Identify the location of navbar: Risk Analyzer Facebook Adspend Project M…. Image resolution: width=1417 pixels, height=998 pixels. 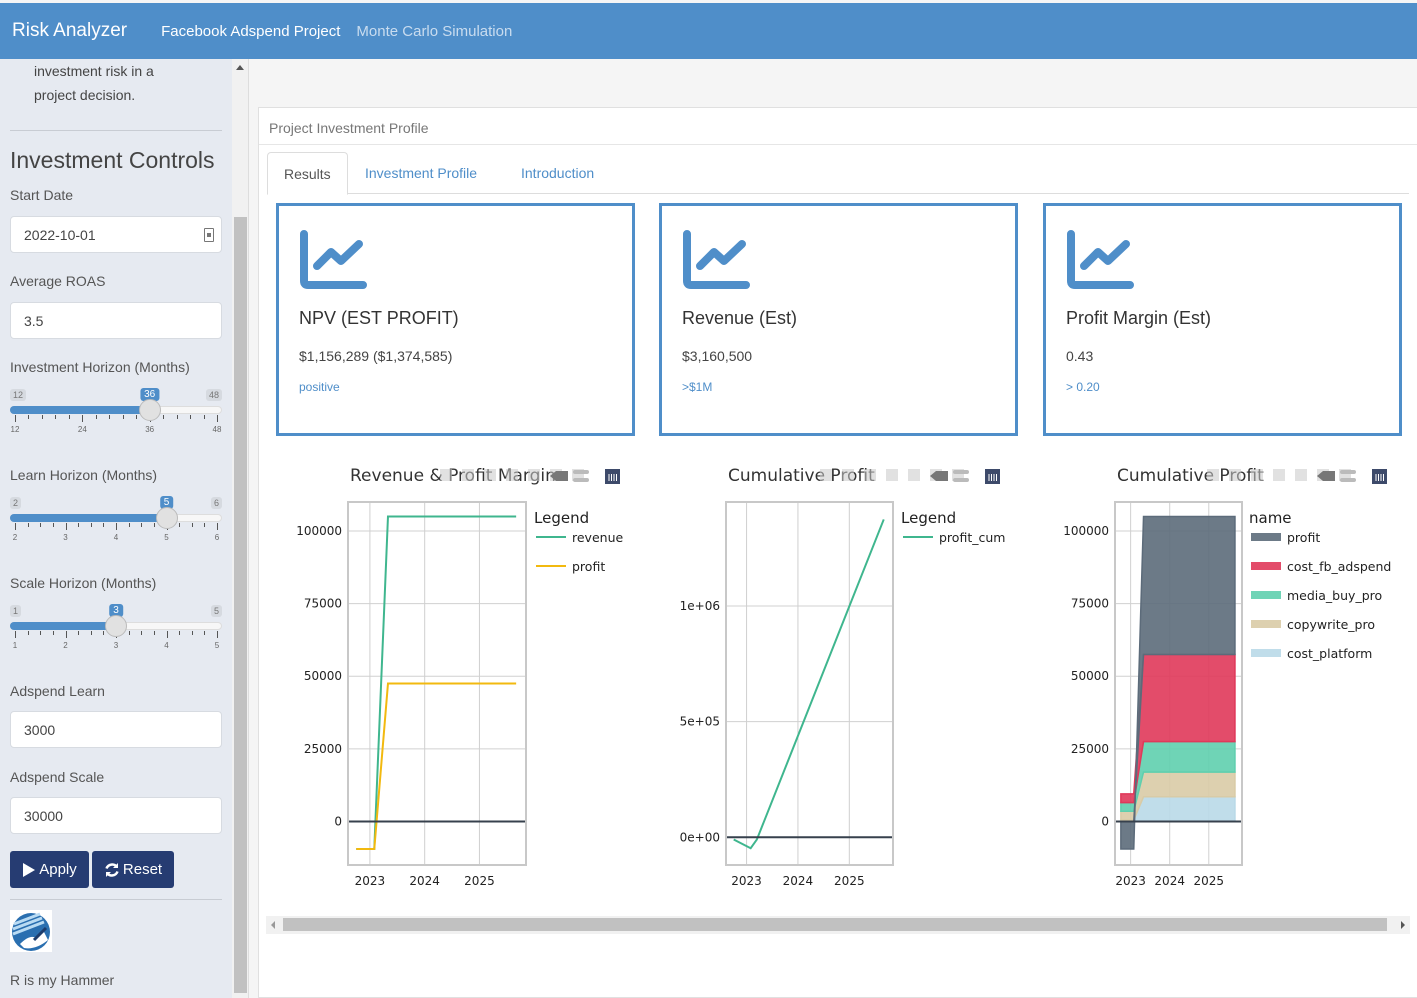
(708, 31).